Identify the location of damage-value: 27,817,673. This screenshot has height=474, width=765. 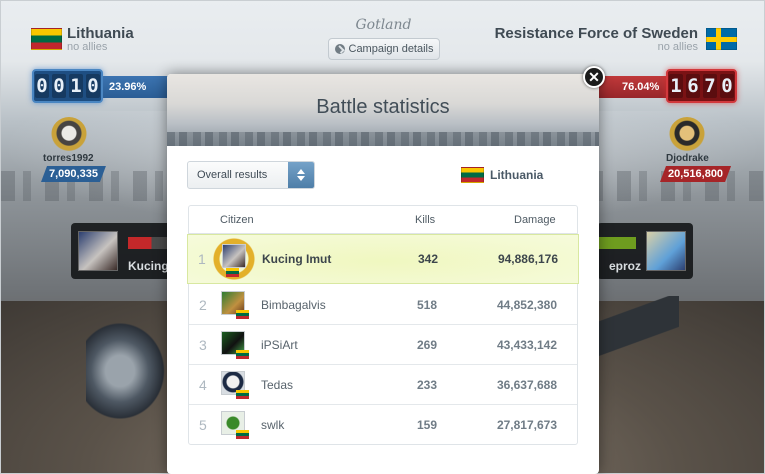
(526, 425).